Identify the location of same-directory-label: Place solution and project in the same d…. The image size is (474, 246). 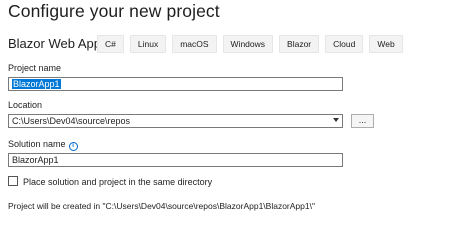
(117, 182).